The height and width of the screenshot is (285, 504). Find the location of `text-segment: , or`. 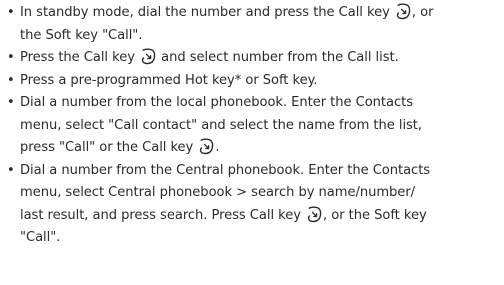

text-segment: , or is located at coordinates (422, 12).